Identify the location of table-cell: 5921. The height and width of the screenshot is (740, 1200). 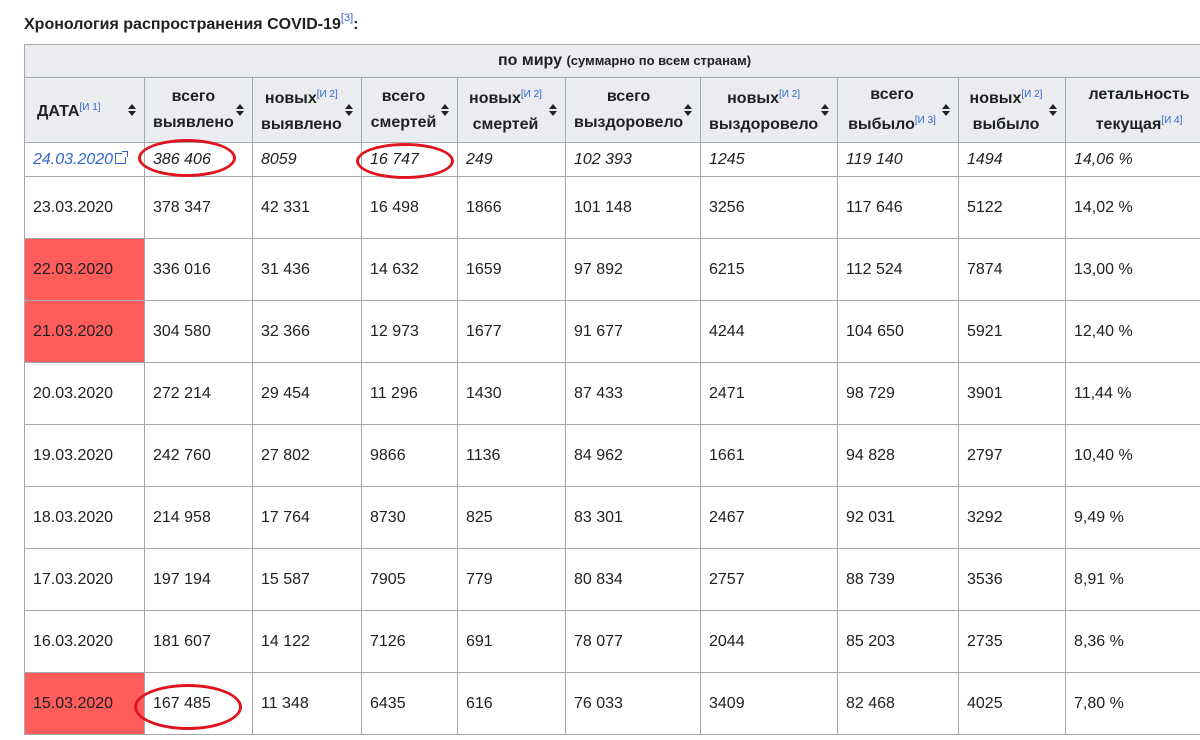
(1012, 331).